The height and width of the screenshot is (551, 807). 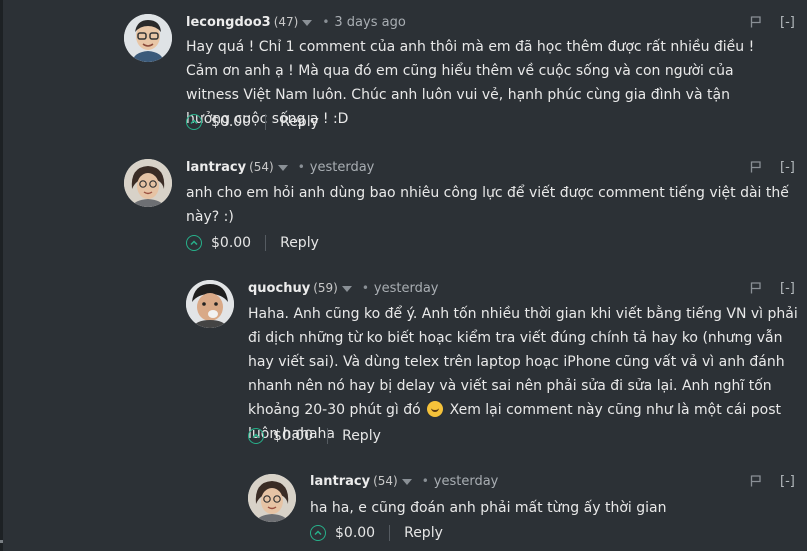 I want to click on thread-left-bar, so click(x=1, y=275).